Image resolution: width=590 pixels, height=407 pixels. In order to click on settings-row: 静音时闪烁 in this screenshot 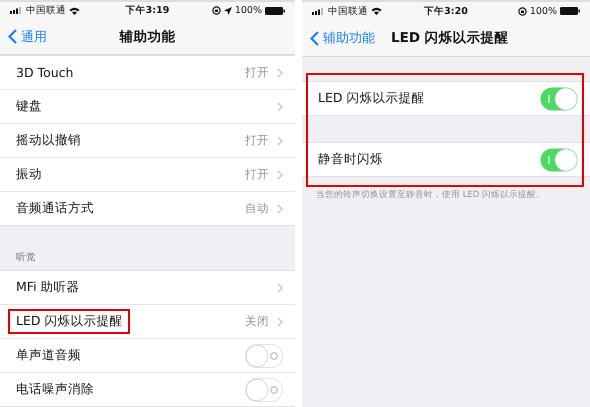, I will do `click(446, 159)`.